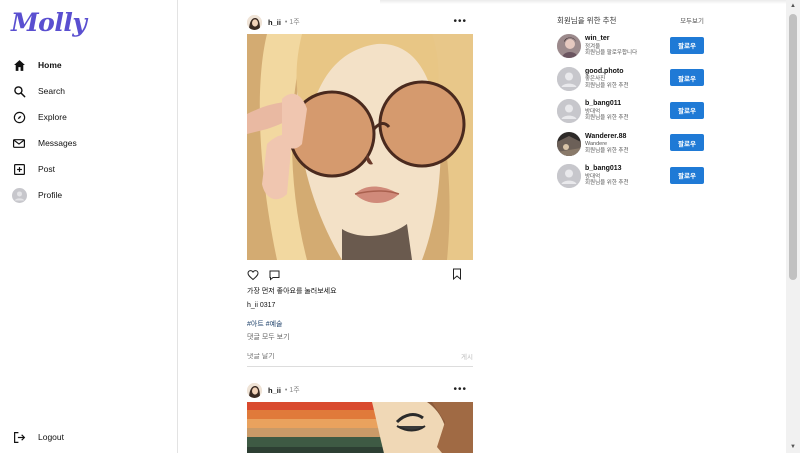 The image size is (800, 453). I want to click on suggestion-item: b_bang013 방대억 회원님을 위한 추천 팔로우, so click(630, 176).